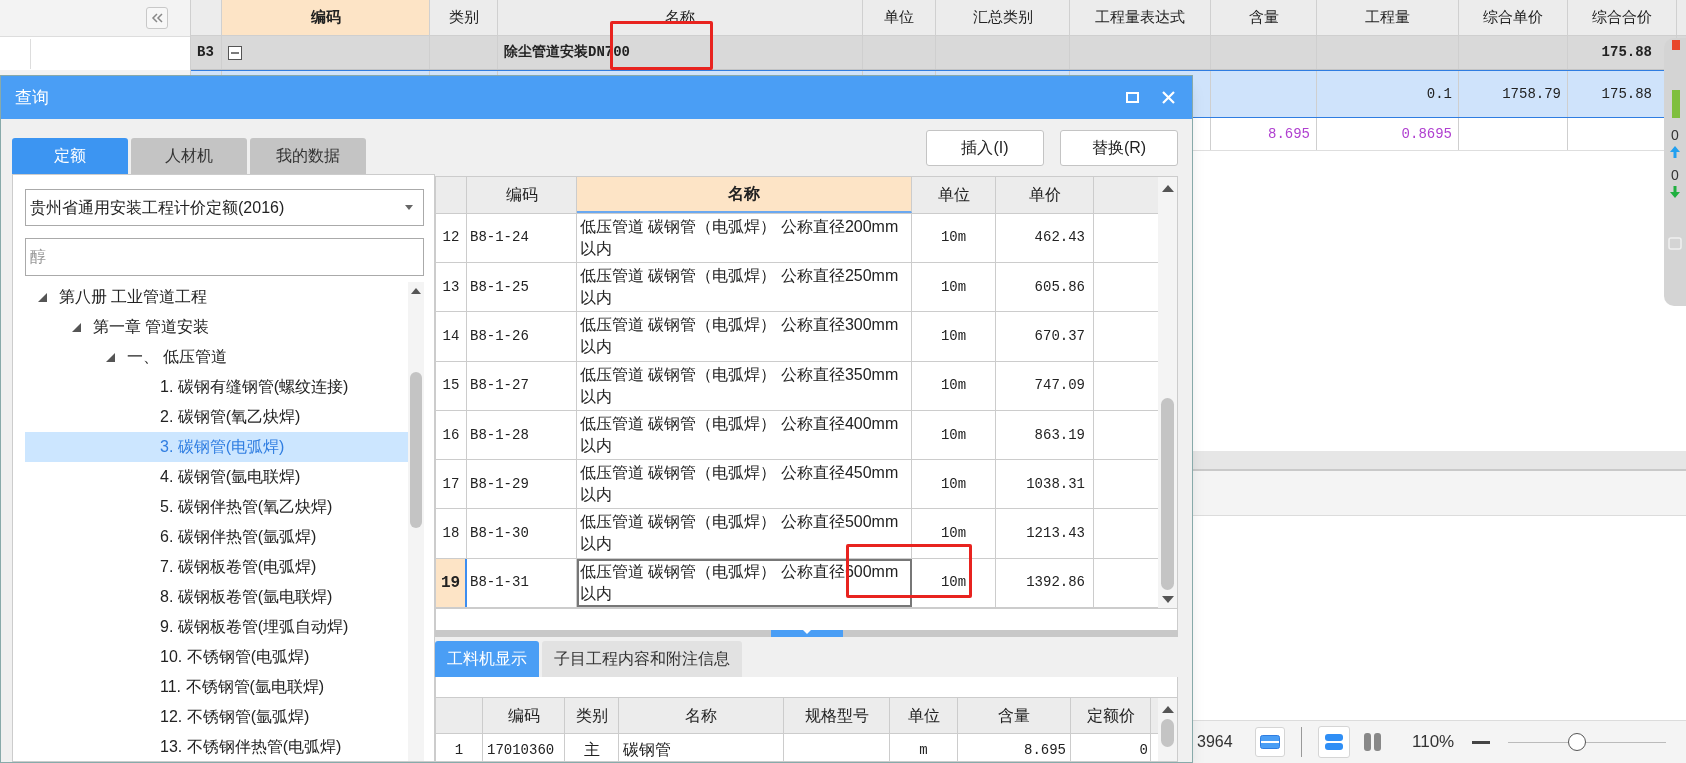  What do you see at coordinates (1587, 742) in the screenshot?
I see `zoom-slider` at bounding box center [1587, 742].